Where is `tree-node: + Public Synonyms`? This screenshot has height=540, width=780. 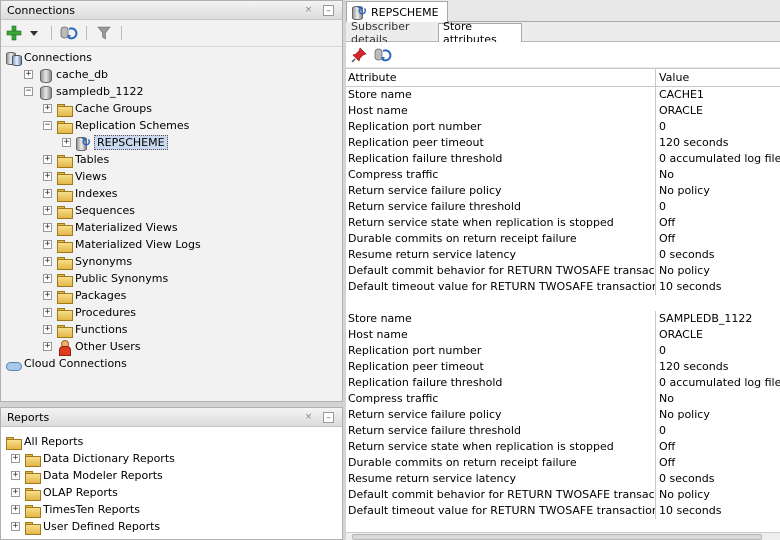
tree-node: + Public Synonyms is located at coordinates (171, 278).